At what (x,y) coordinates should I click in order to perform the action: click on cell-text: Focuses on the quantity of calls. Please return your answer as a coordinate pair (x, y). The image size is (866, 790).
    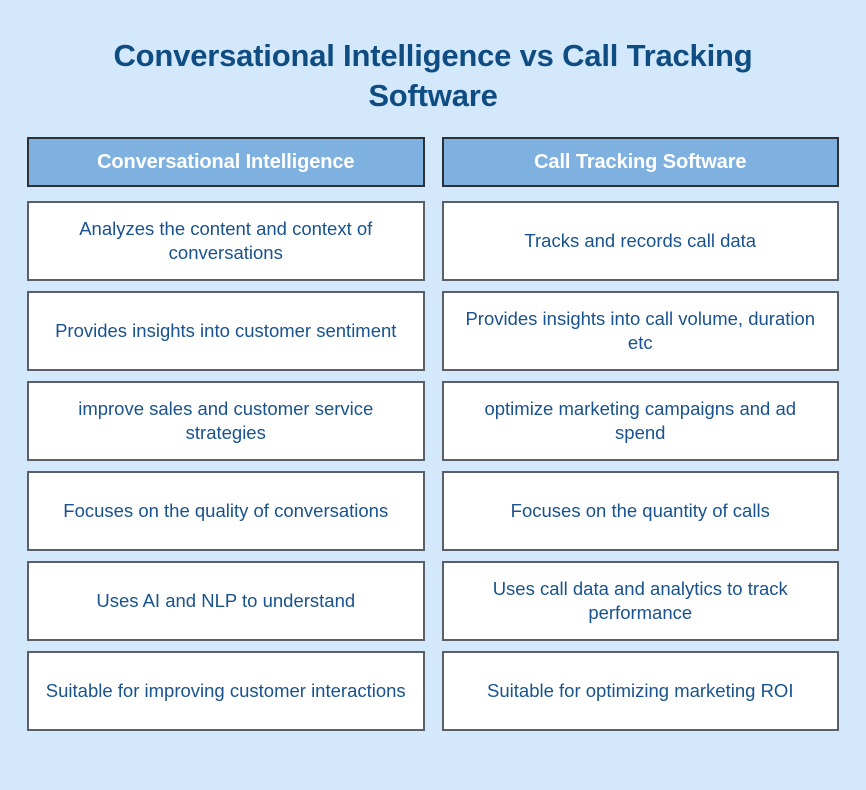
    Looking at the image, I should click on (640, 511).